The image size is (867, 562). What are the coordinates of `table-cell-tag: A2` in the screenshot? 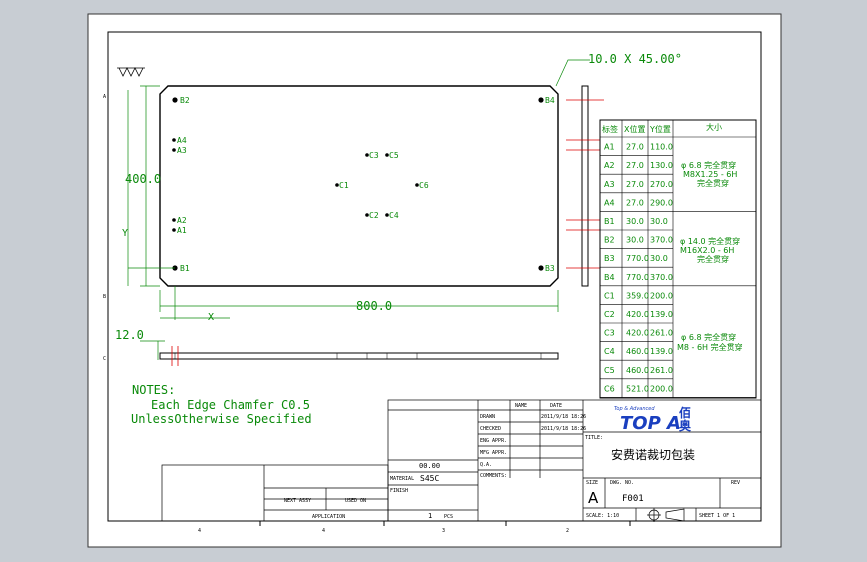 It's located at (609, 165).